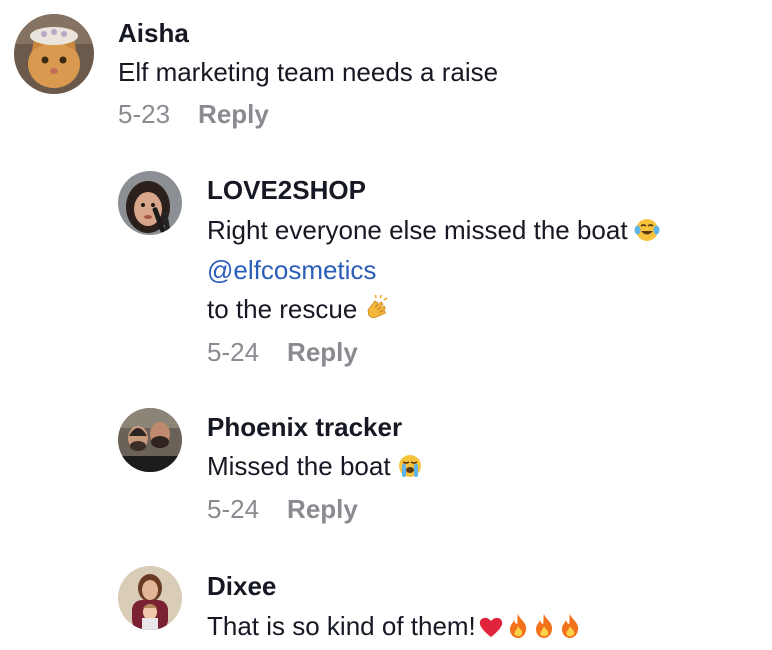  What do you see at coordinates (417, 230) in the screenshot?
I see `comment-text: Right everyone else missed the boat` at bounding box center [417, 230].